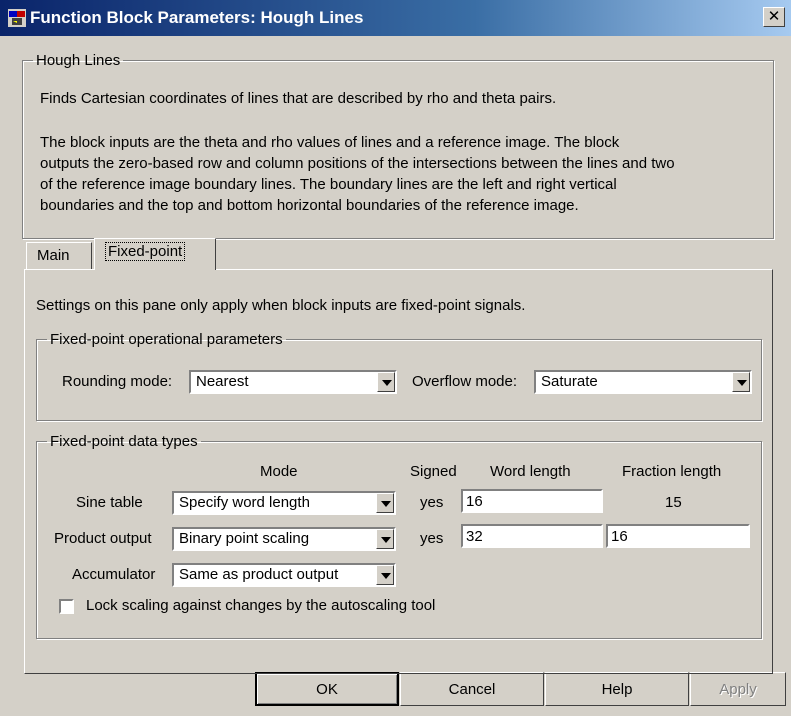 Image resolution: width=791 pixels, height=716 pixels. Describe the element at coordinates (124, 441) in the screenshot. I see `data-types-label: Fixed-point data types` at that location.